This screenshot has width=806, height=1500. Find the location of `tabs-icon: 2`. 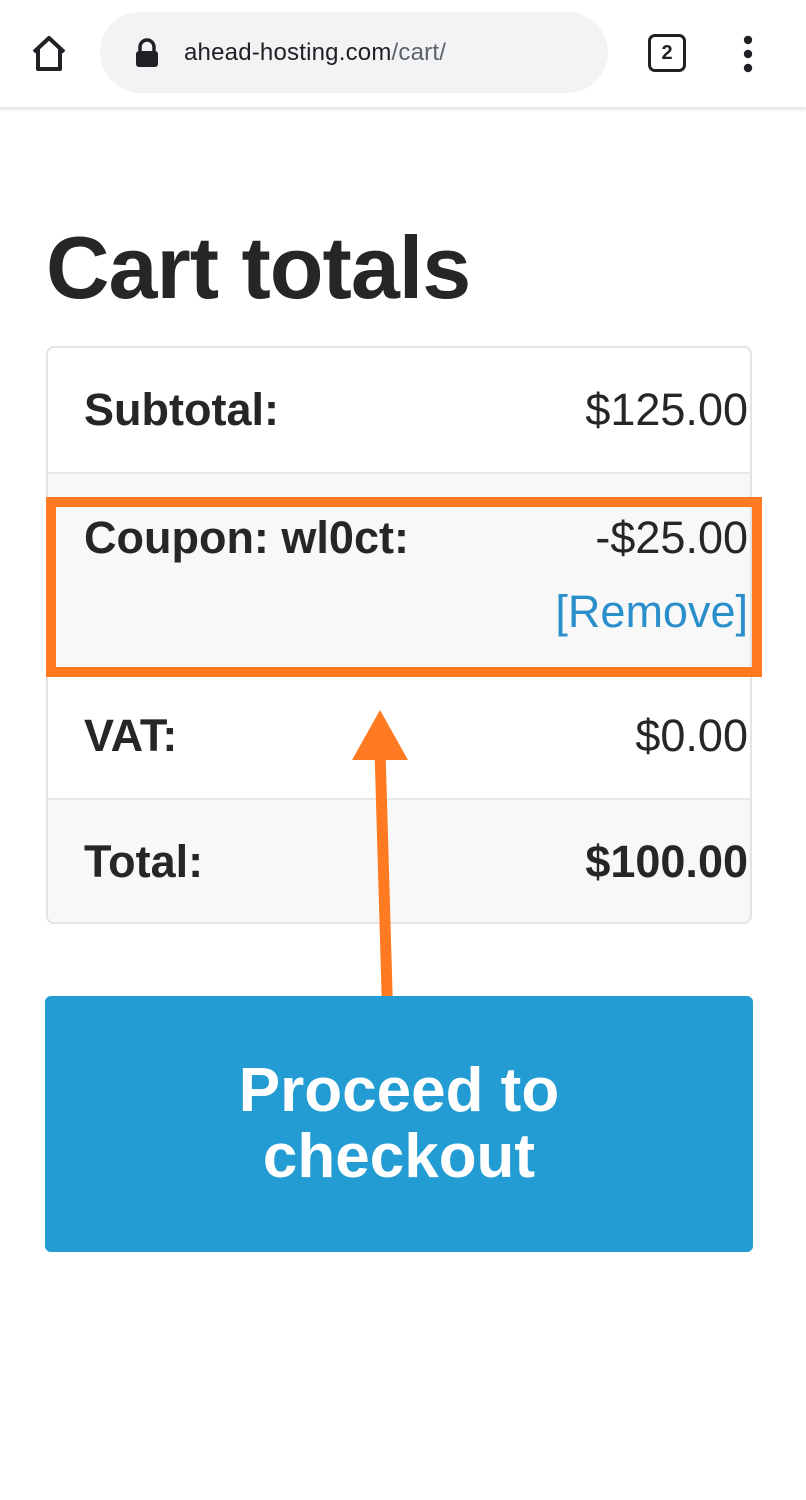

tabs-icon: 2 is located at coordinates (667, 53).